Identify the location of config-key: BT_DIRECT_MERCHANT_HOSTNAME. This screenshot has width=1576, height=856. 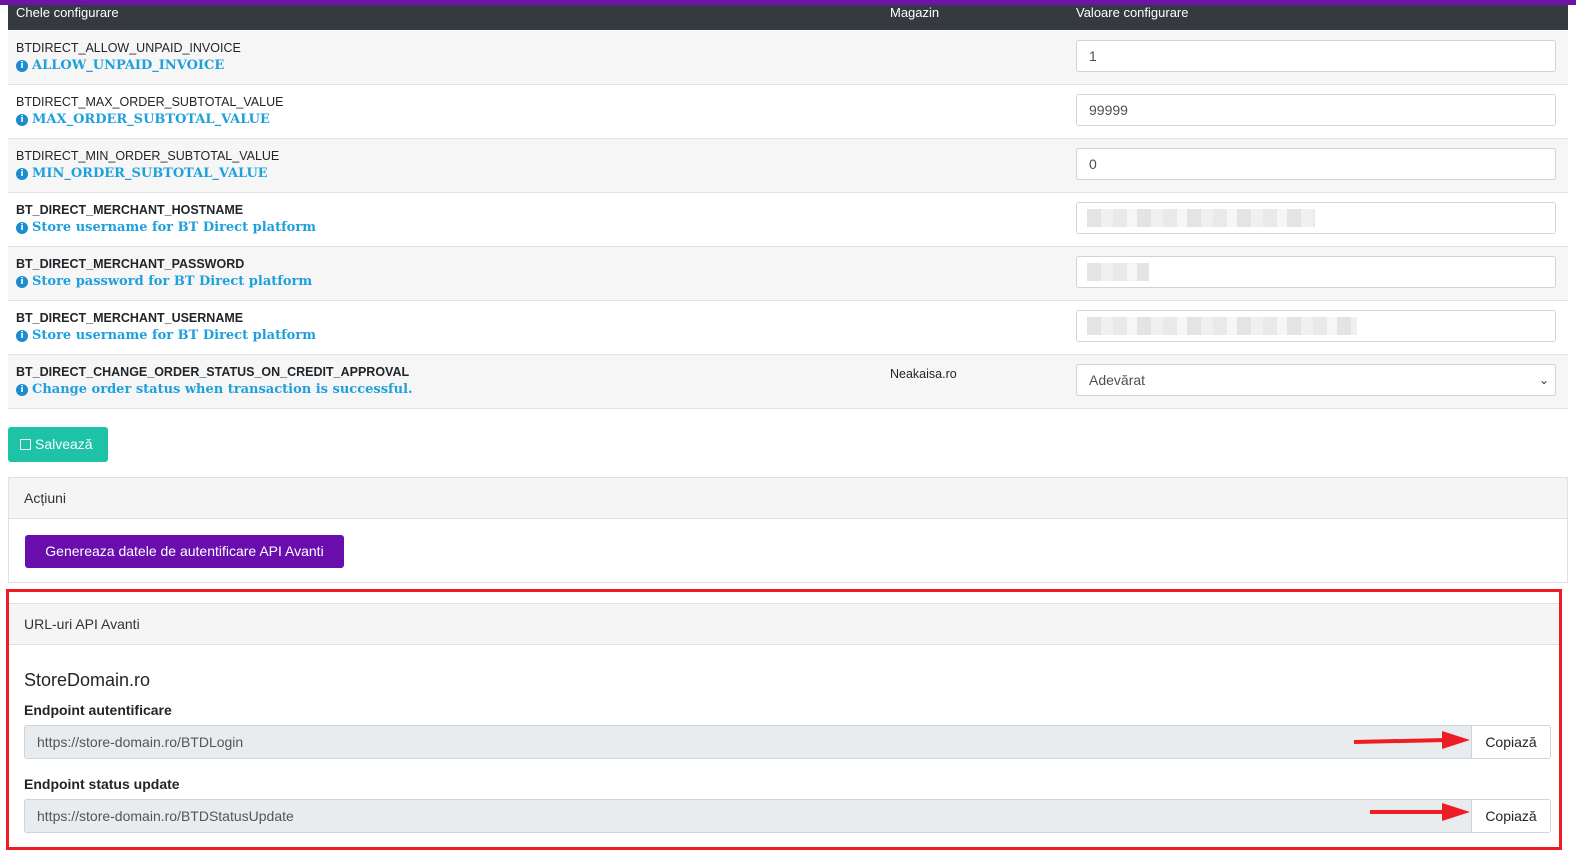
(130, 210).